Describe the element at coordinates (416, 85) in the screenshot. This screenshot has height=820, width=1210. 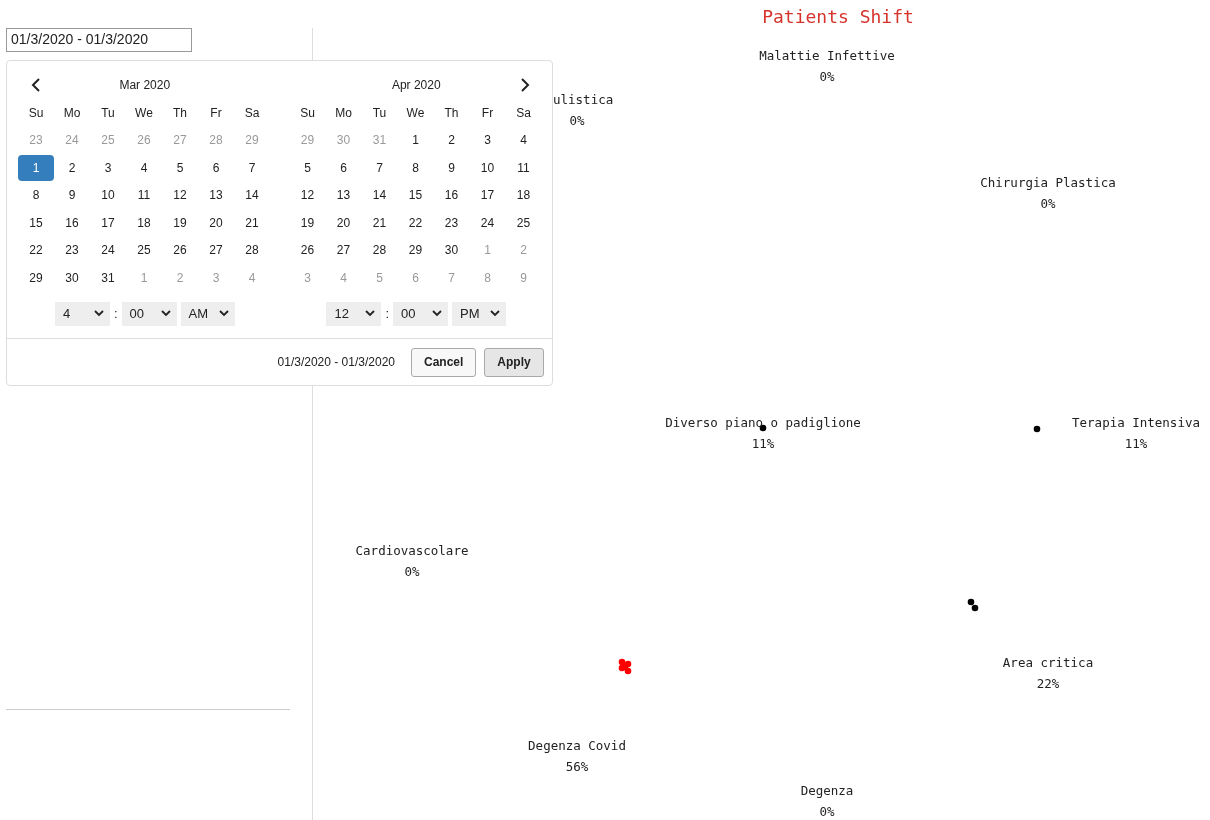
I see `month-title: Apr 2020` at that location.